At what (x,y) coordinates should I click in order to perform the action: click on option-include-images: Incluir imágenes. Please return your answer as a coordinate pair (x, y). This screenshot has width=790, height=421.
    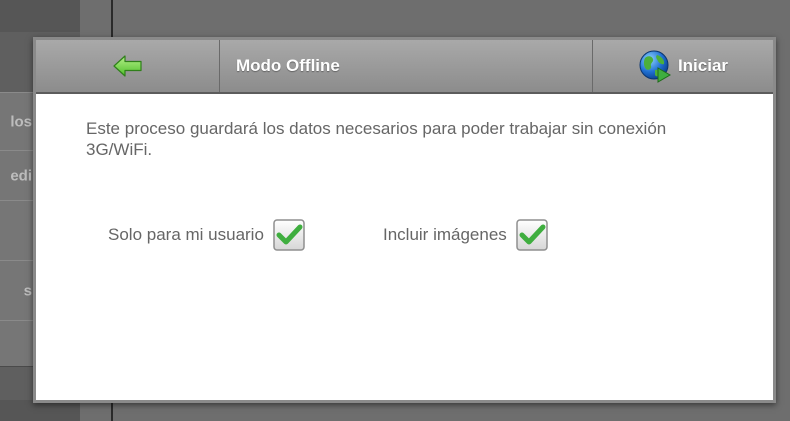
    Looking at the image, I should click on (466, 235).